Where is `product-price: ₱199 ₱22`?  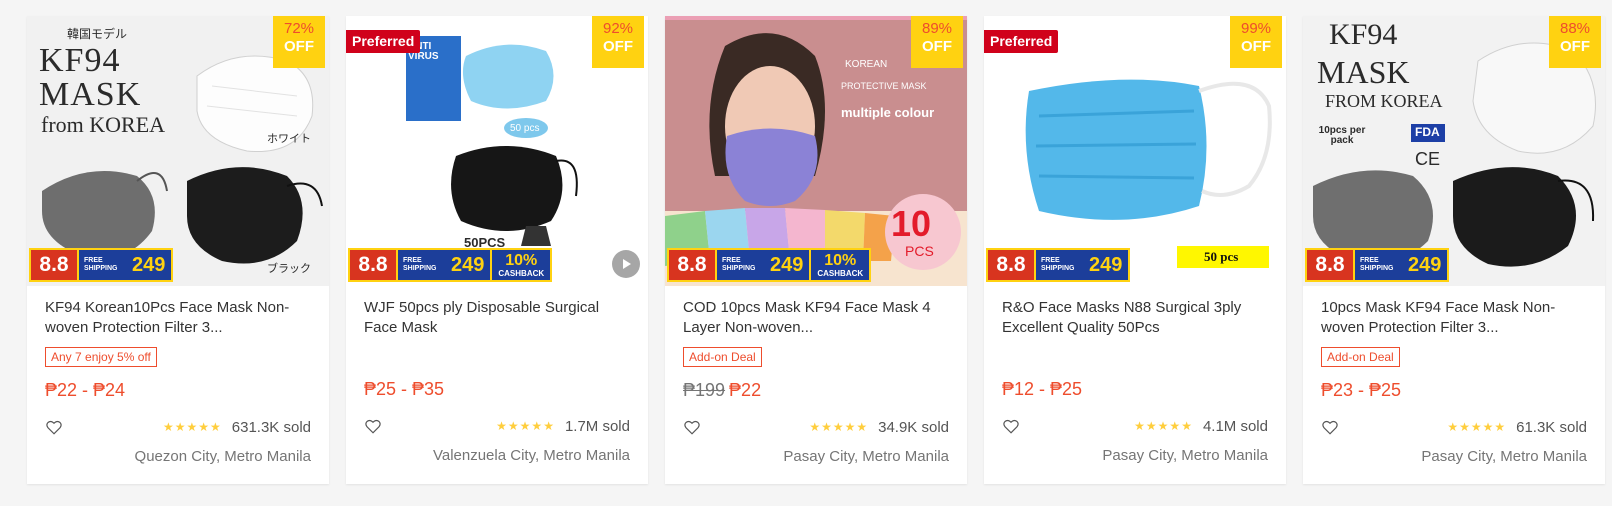
product-price: ₱199 ₱22 is located at coordinates (816, 390).